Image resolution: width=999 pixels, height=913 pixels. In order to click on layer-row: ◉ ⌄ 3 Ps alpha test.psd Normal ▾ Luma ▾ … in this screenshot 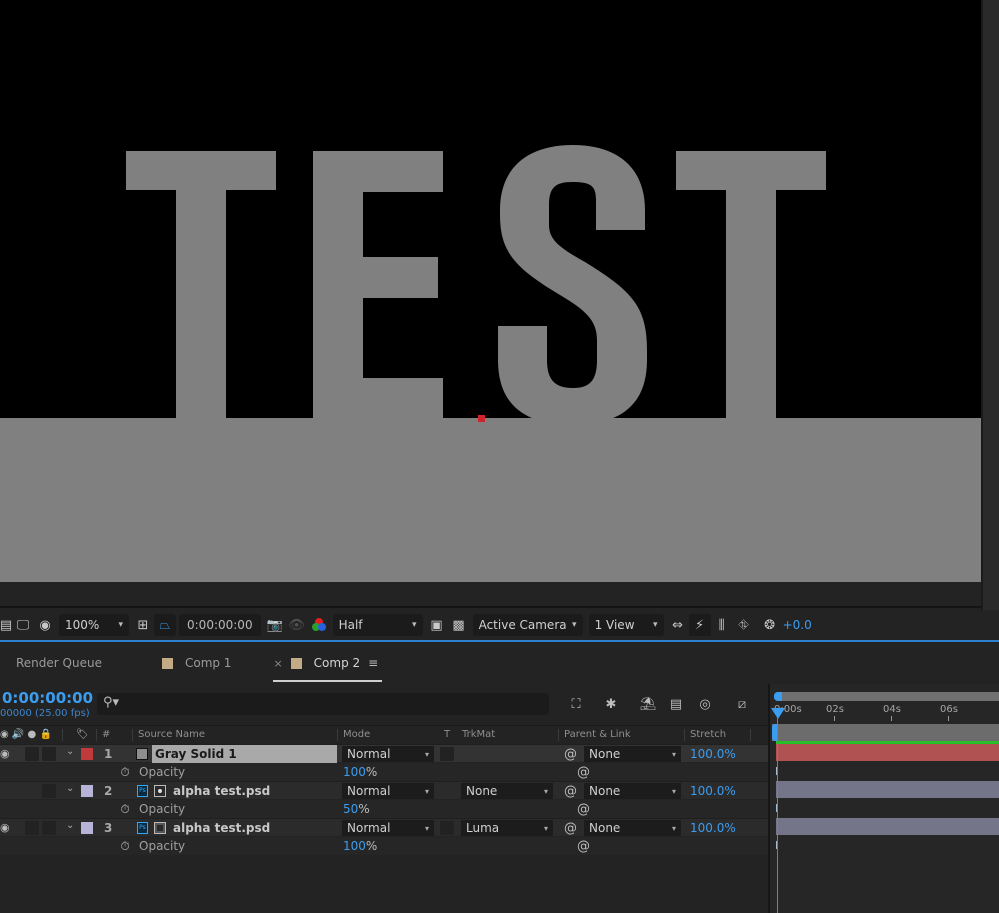, I will do `click(384, 827)`.